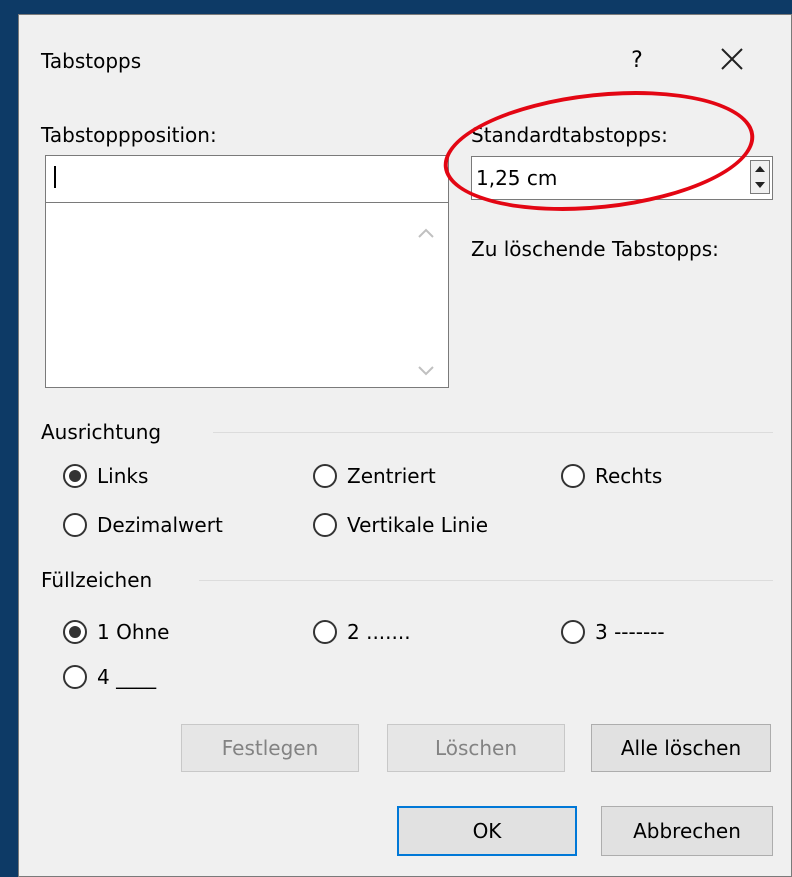 This screenshot has height=877, width=792. Describe the element at coordinates (75, 525) in the screenshot. I see `radio-align-decimal` at that location.